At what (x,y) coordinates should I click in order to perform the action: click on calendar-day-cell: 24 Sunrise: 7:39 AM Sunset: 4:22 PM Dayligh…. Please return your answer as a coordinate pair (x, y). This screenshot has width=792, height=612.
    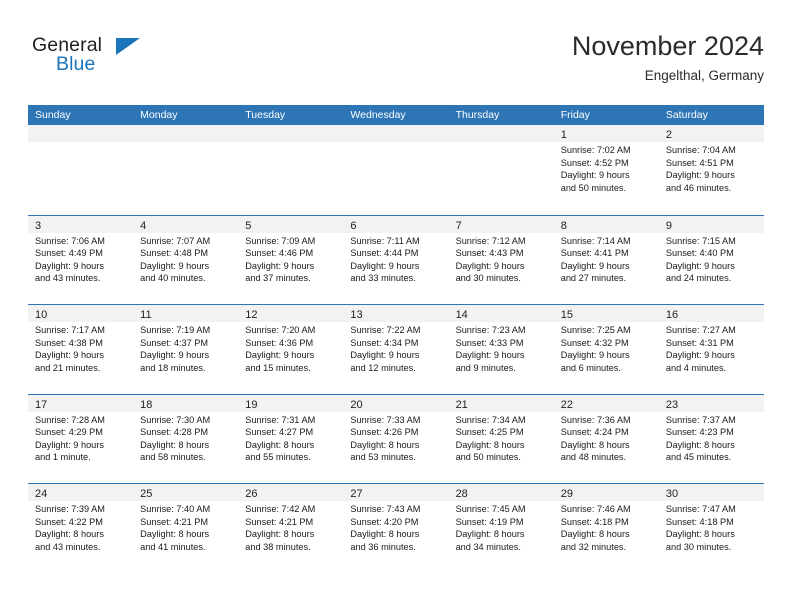
    Looking at the image, I should click on (81, 528).